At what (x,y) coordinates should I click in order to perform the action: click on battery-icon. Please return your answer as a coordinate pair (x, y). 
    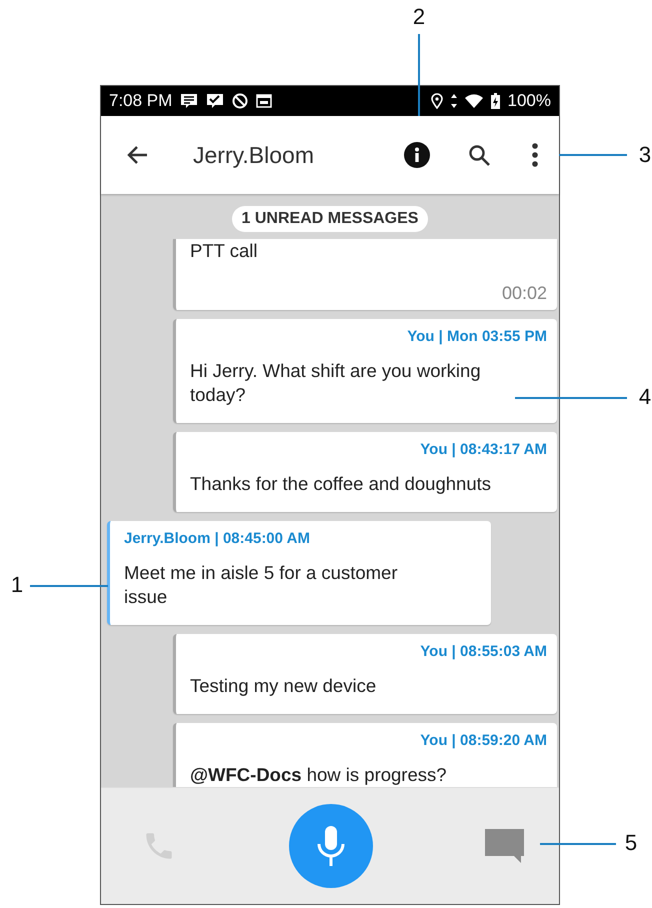
    Looking at the image, I should click on (495, 101).